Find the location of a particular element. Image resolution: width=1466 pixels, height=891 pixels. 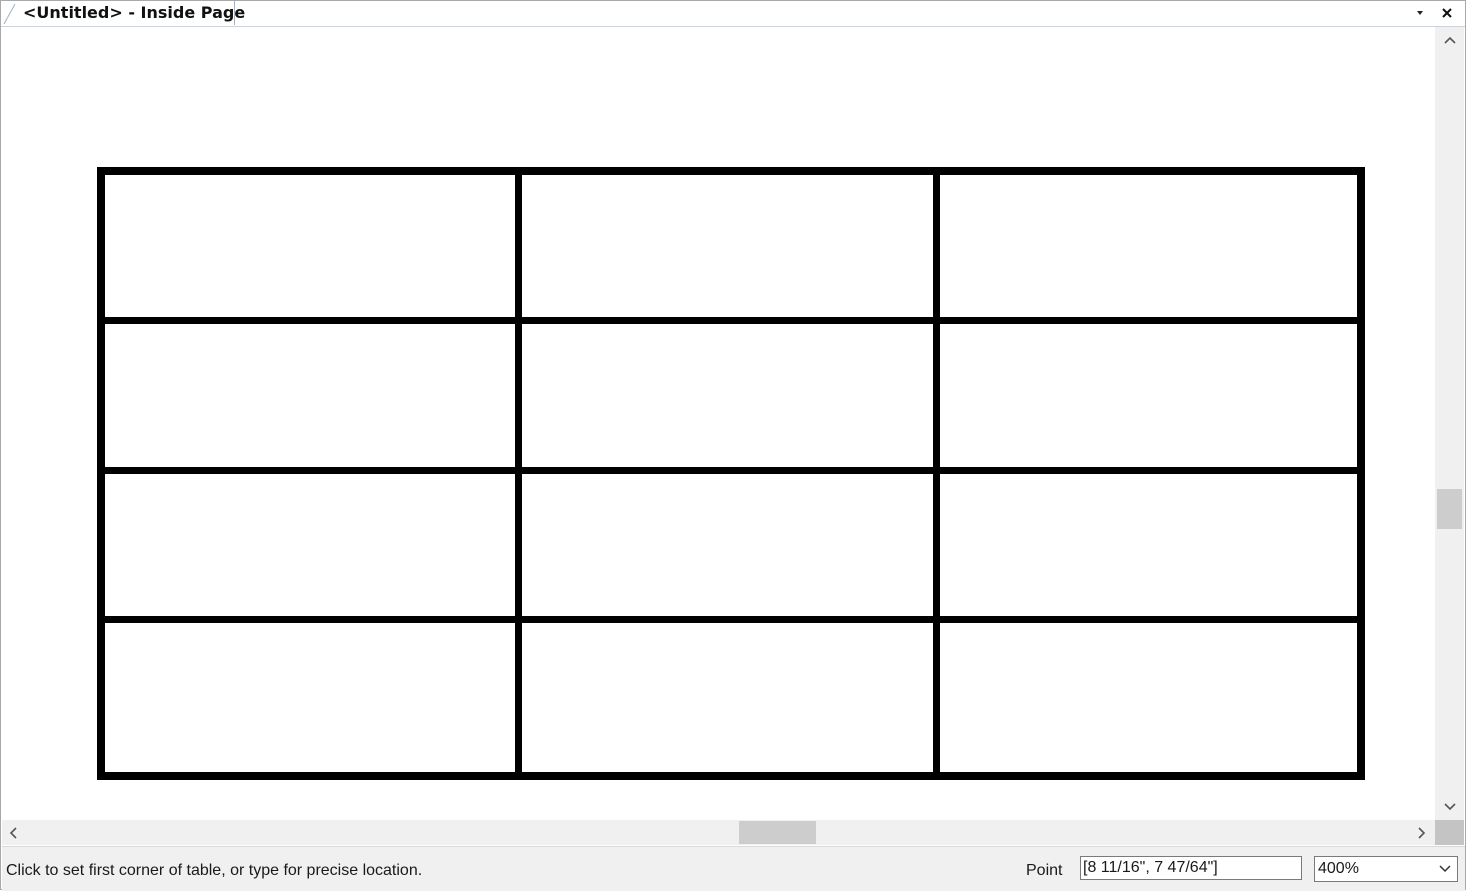

horizontal-scrollbar is located at coordinates (718, 832).